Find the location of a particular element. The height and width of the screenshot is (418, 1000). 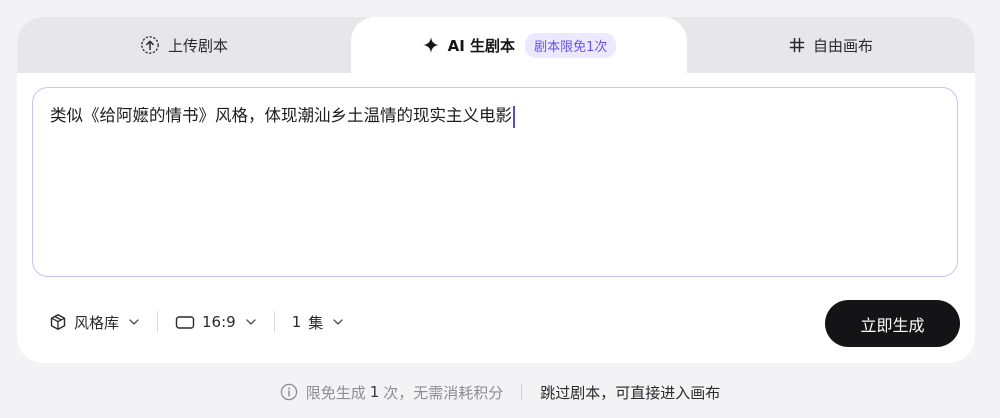

tab-free-label: 自由画布 is located at coordinates (842, 45).